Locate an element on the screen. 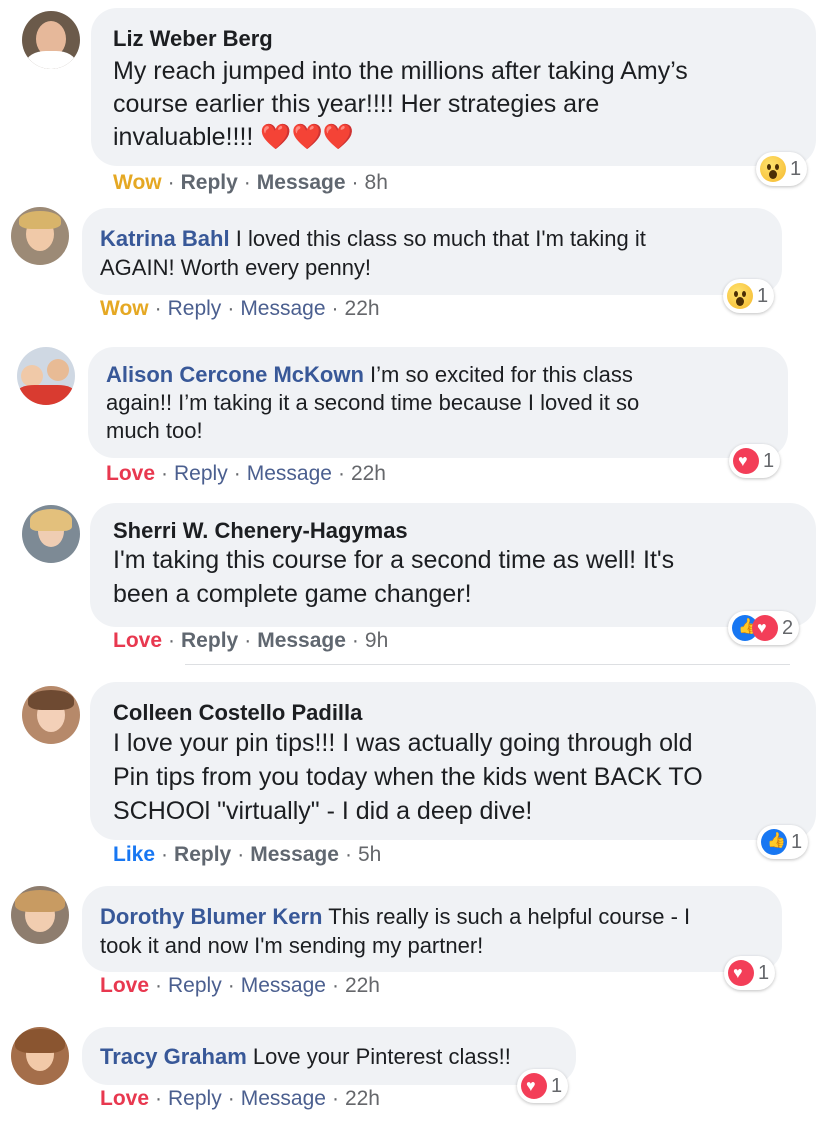 The image size is (816, 1135). comment-bubble: Tracy Graham Love your Pinterest class!! is located at coordinates (329, 1056).